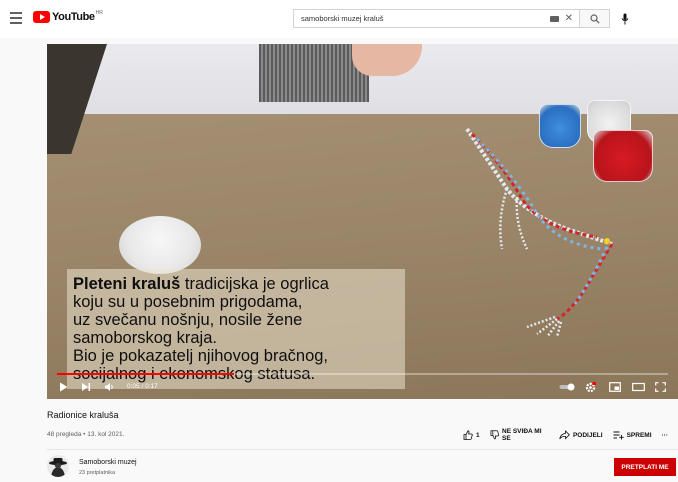 The image size is (678, 482). I want to click on like-button: 1, so click(471, 435).